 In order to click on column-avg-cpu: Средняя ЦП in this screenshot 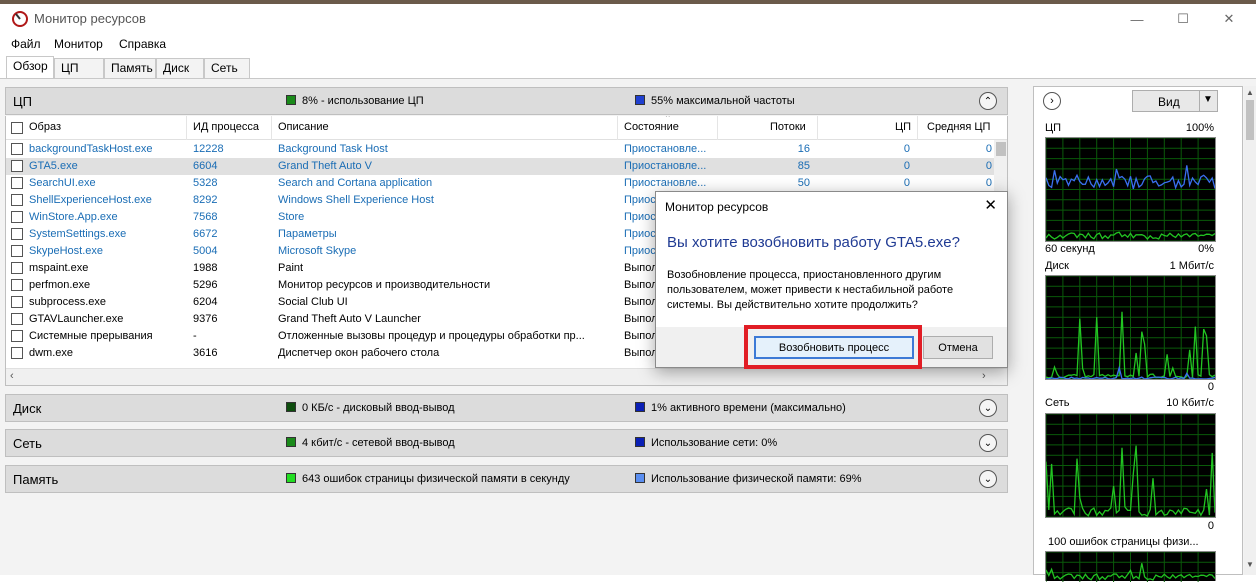, I will do `click(958, 127)`.